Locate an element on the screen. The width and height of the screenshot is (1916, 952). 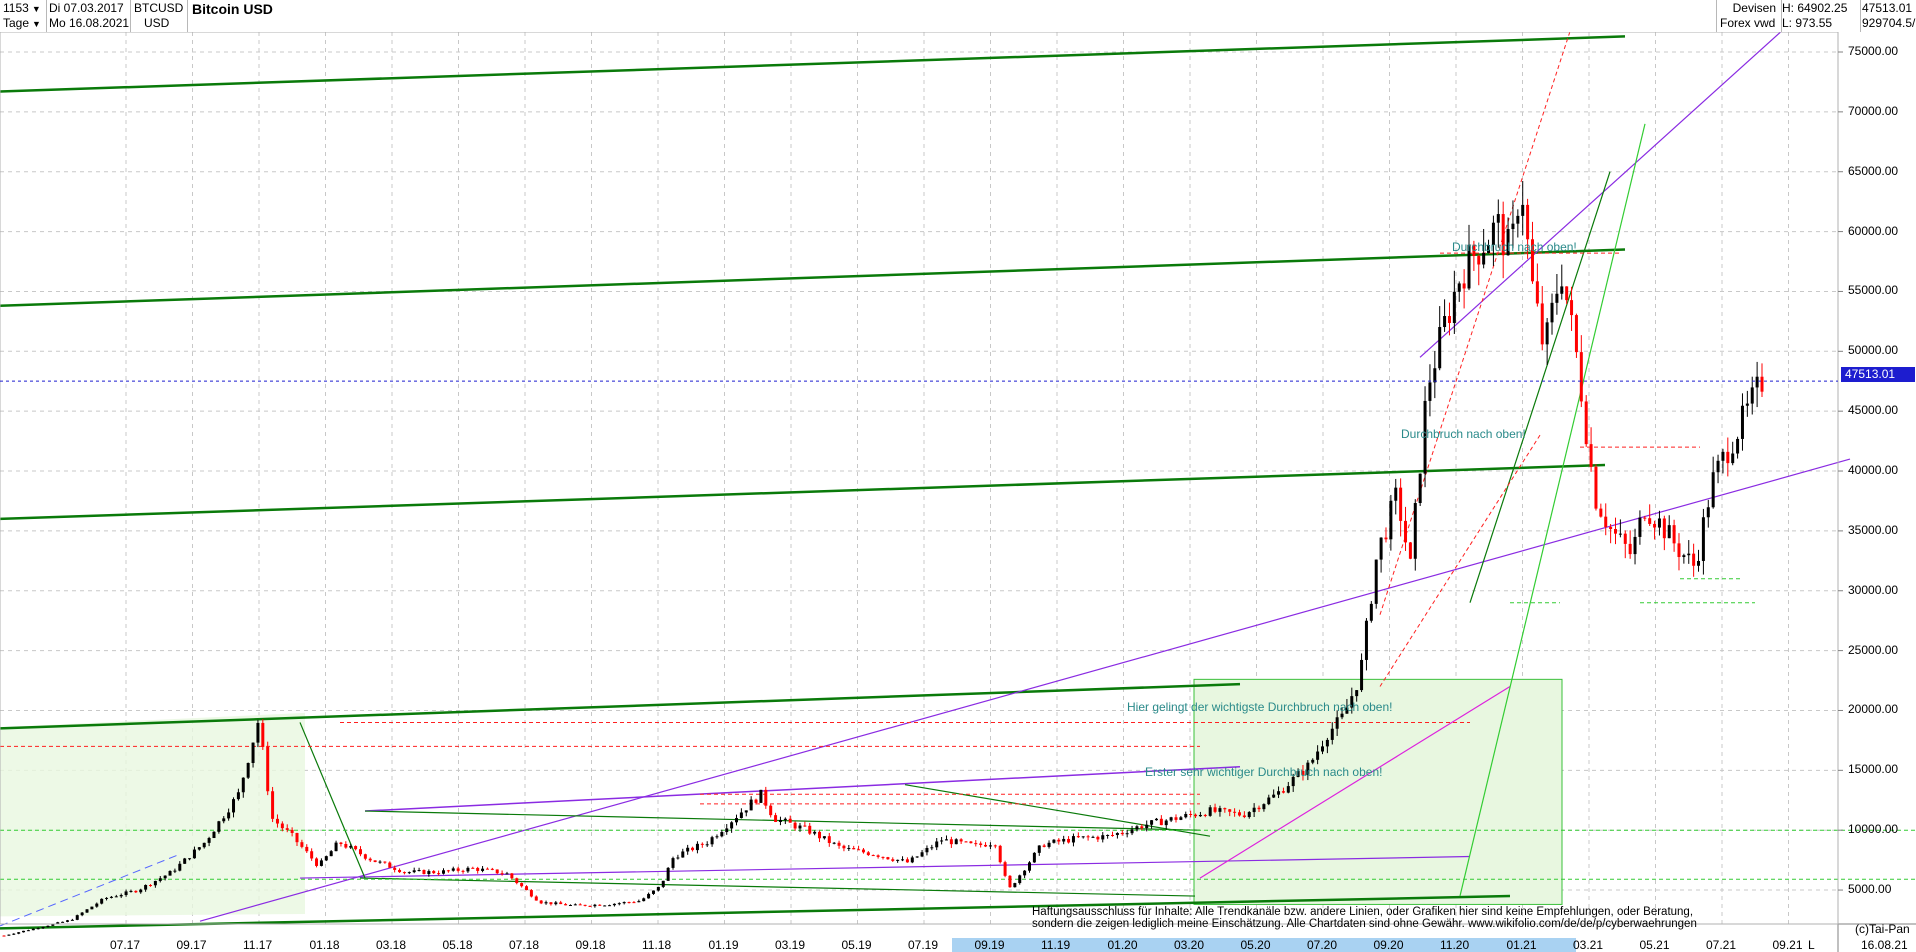
y-tick-label: 40000.00 is located at coordinates (1873, 470).